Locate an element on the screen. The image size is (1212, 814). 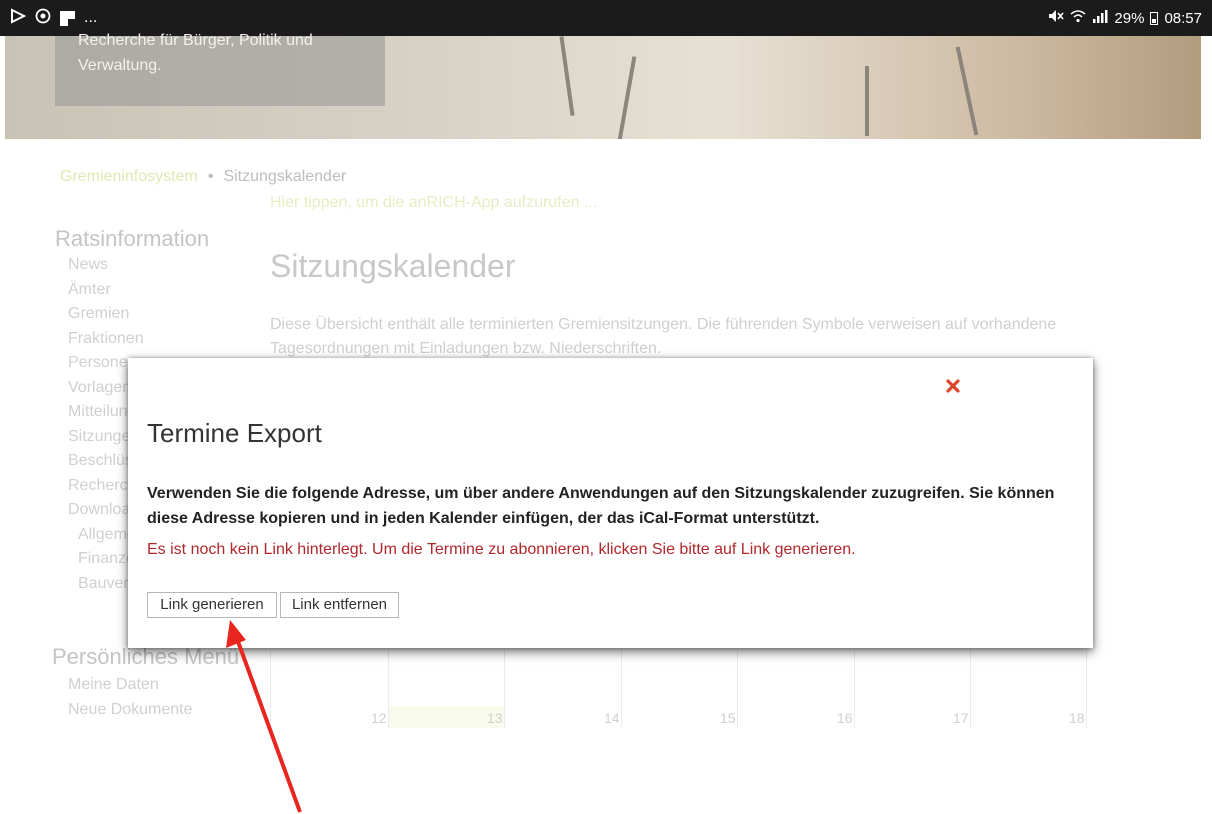
sidebar-title: Ratsinformation is located at coordinates (132, 238).